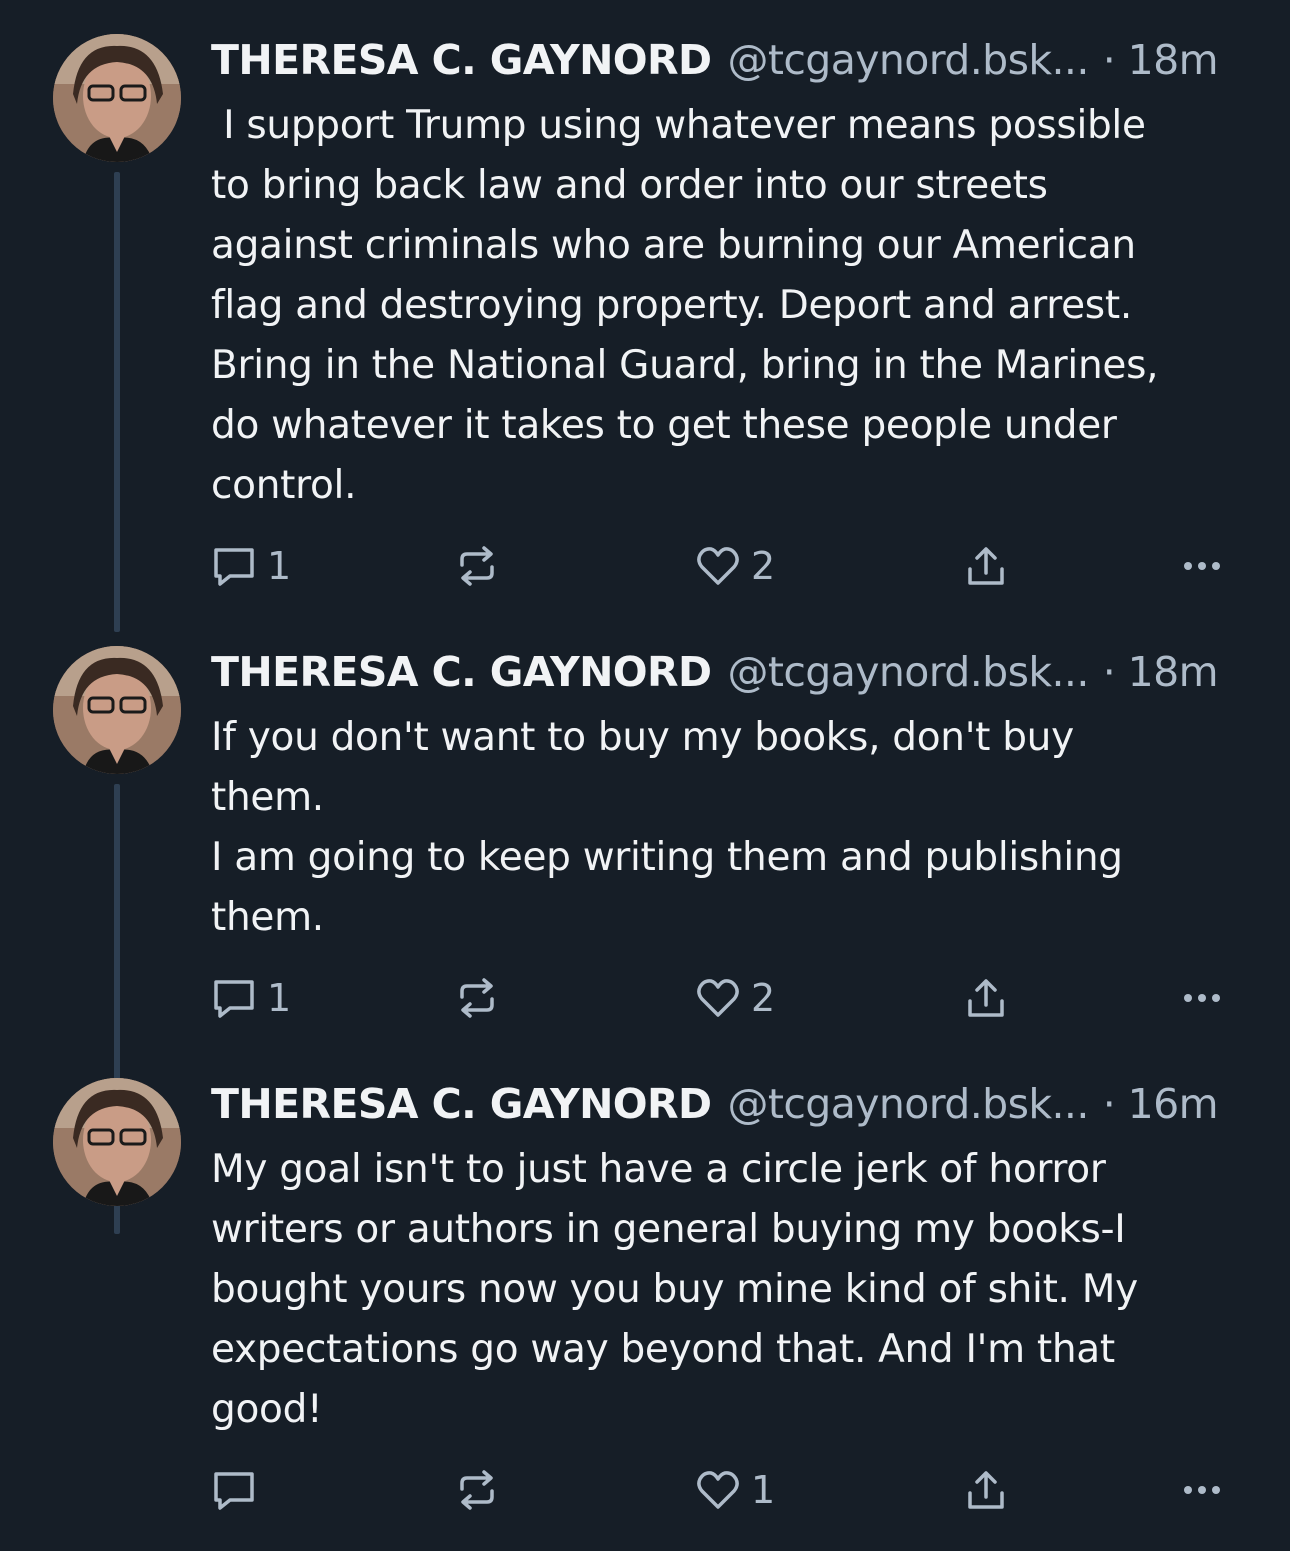 The image size is (1290, 1551). Describe the element at coordinates (1161, 1104) in the screenshot. I see `post-time: · 16m` at that location.